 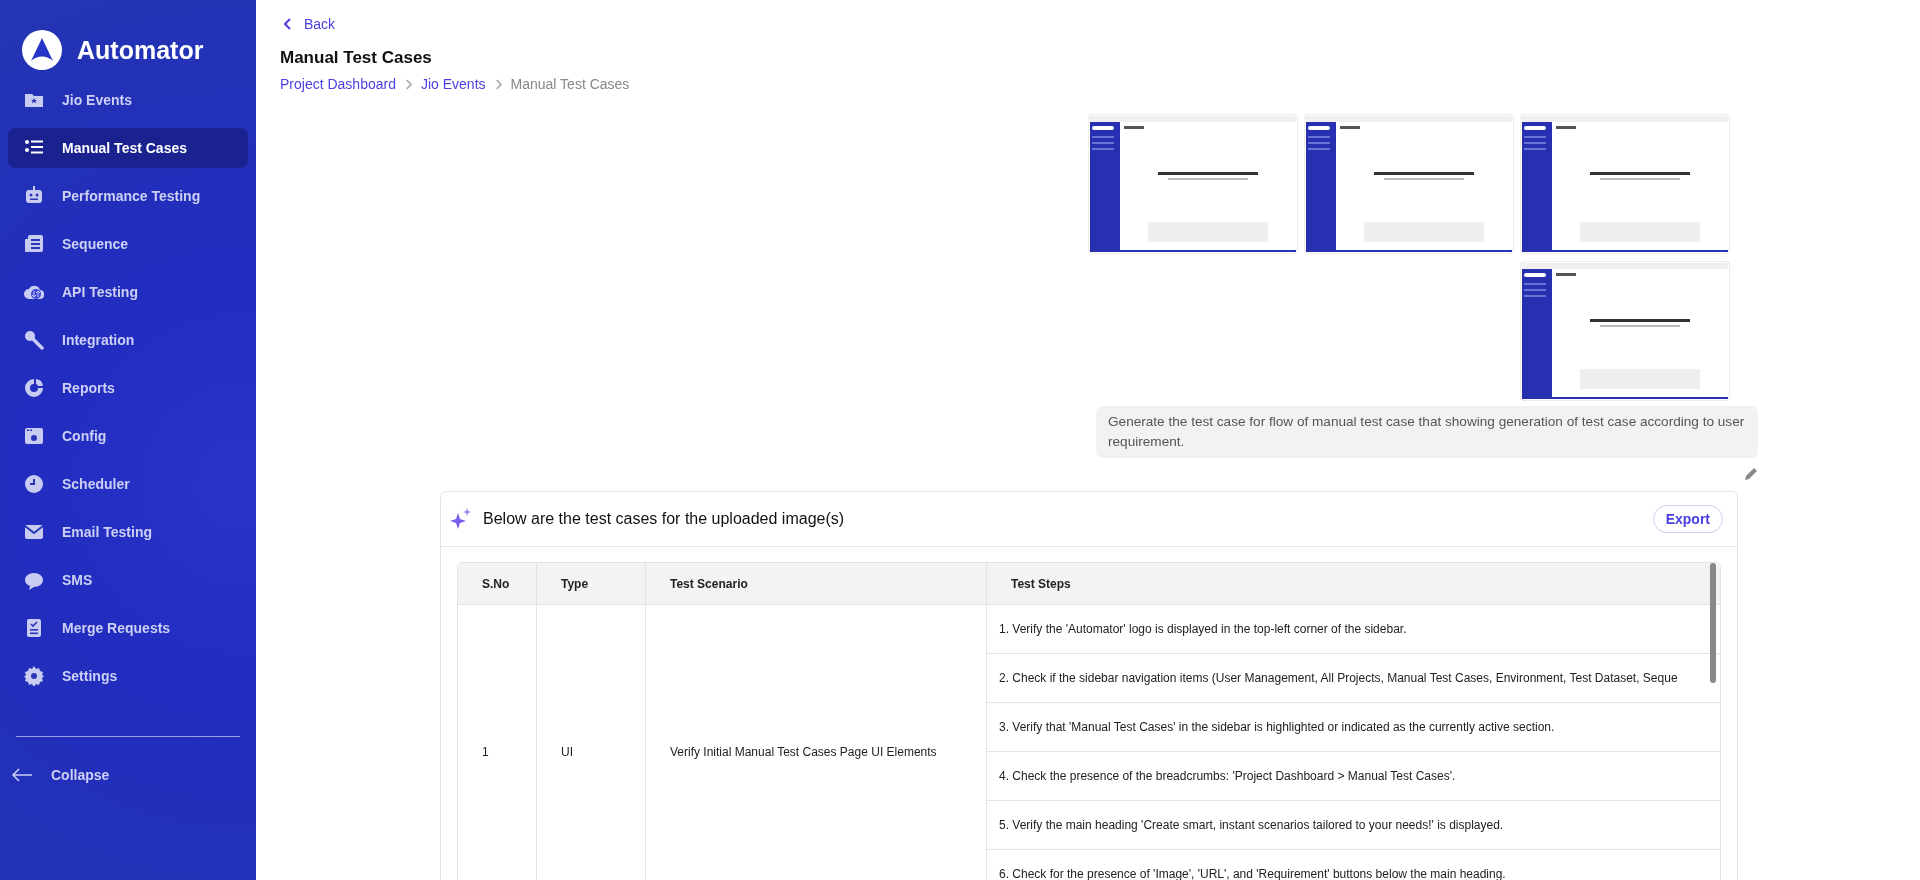 What do you see at coordinates (1353, 727) in the screenshot?
I see `table-cell: 3. Verify that 'Manual Test Cases' in the sidebar is highlighted or indicated as the currently active section.` at bounding box center [1353, 727].